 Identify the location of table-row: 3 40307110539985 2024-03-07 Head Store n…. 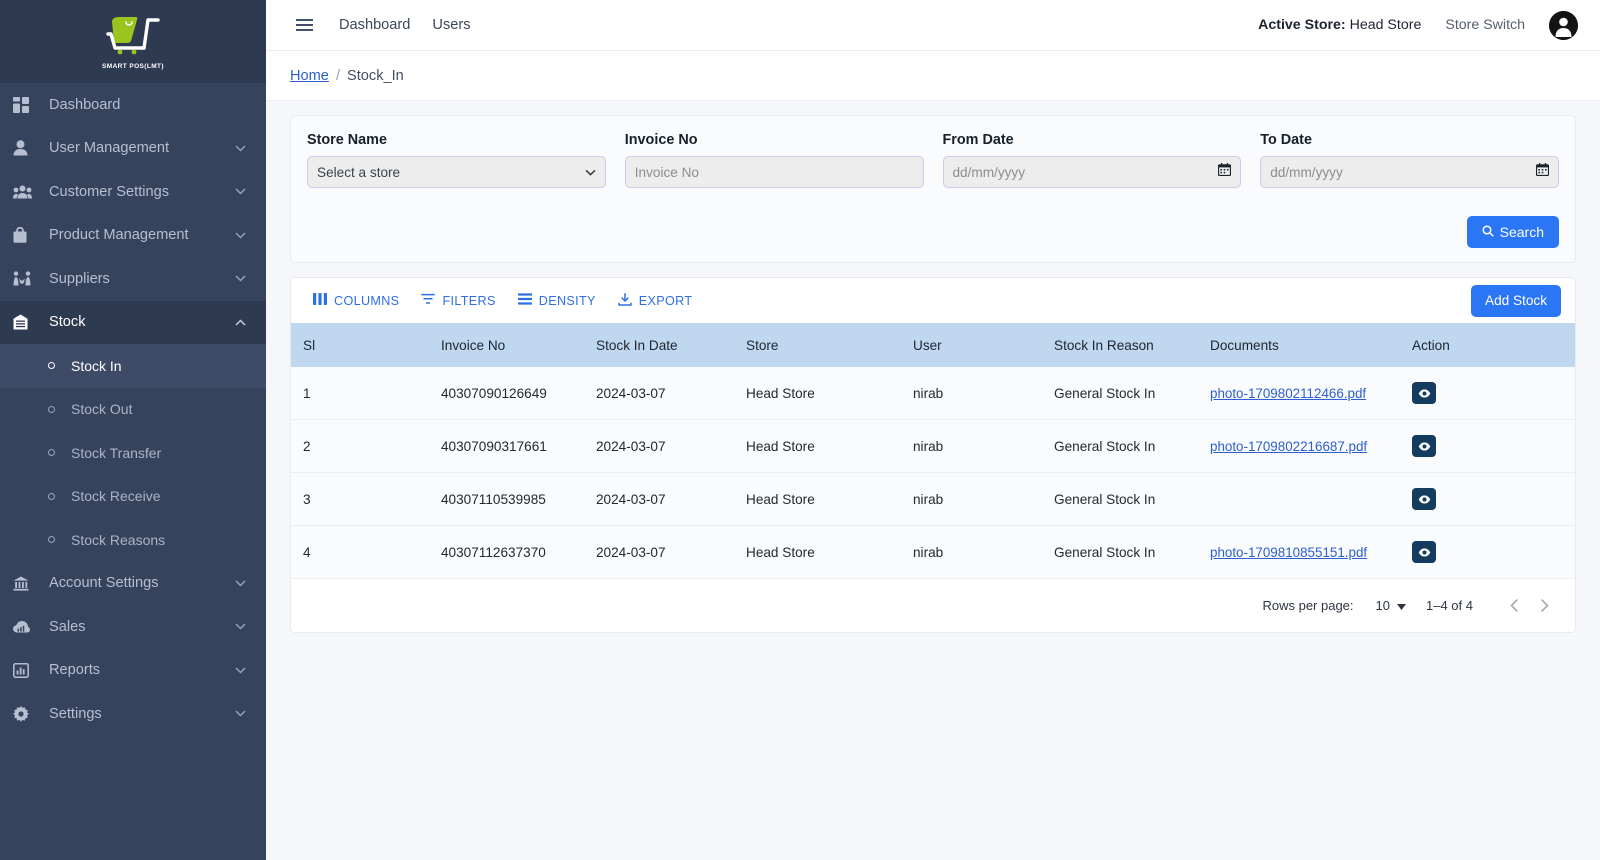
(933, 499).